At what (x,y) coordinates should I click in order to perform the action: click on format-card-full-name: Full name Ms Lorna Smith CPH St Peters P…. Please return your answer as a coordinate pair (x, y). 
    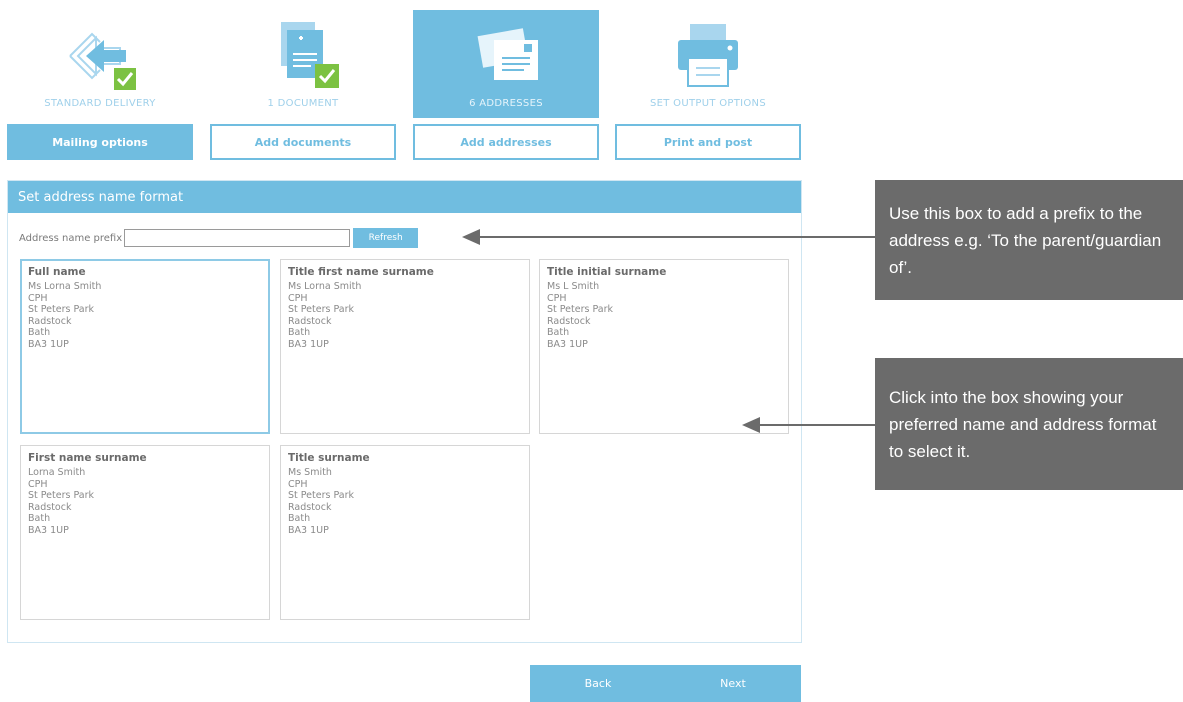
    Looking at the image, I should click on (145, 346).